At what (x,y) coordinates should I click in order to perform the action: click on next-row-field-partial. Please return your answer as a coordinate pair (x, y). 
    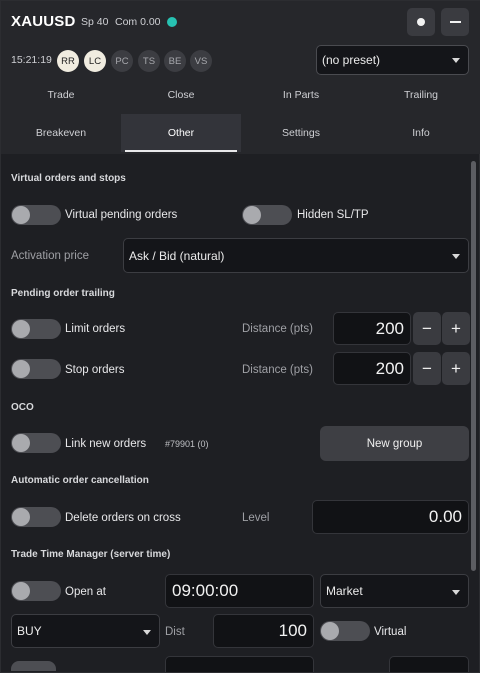
    Looking at the image, I should click on (239, 664).